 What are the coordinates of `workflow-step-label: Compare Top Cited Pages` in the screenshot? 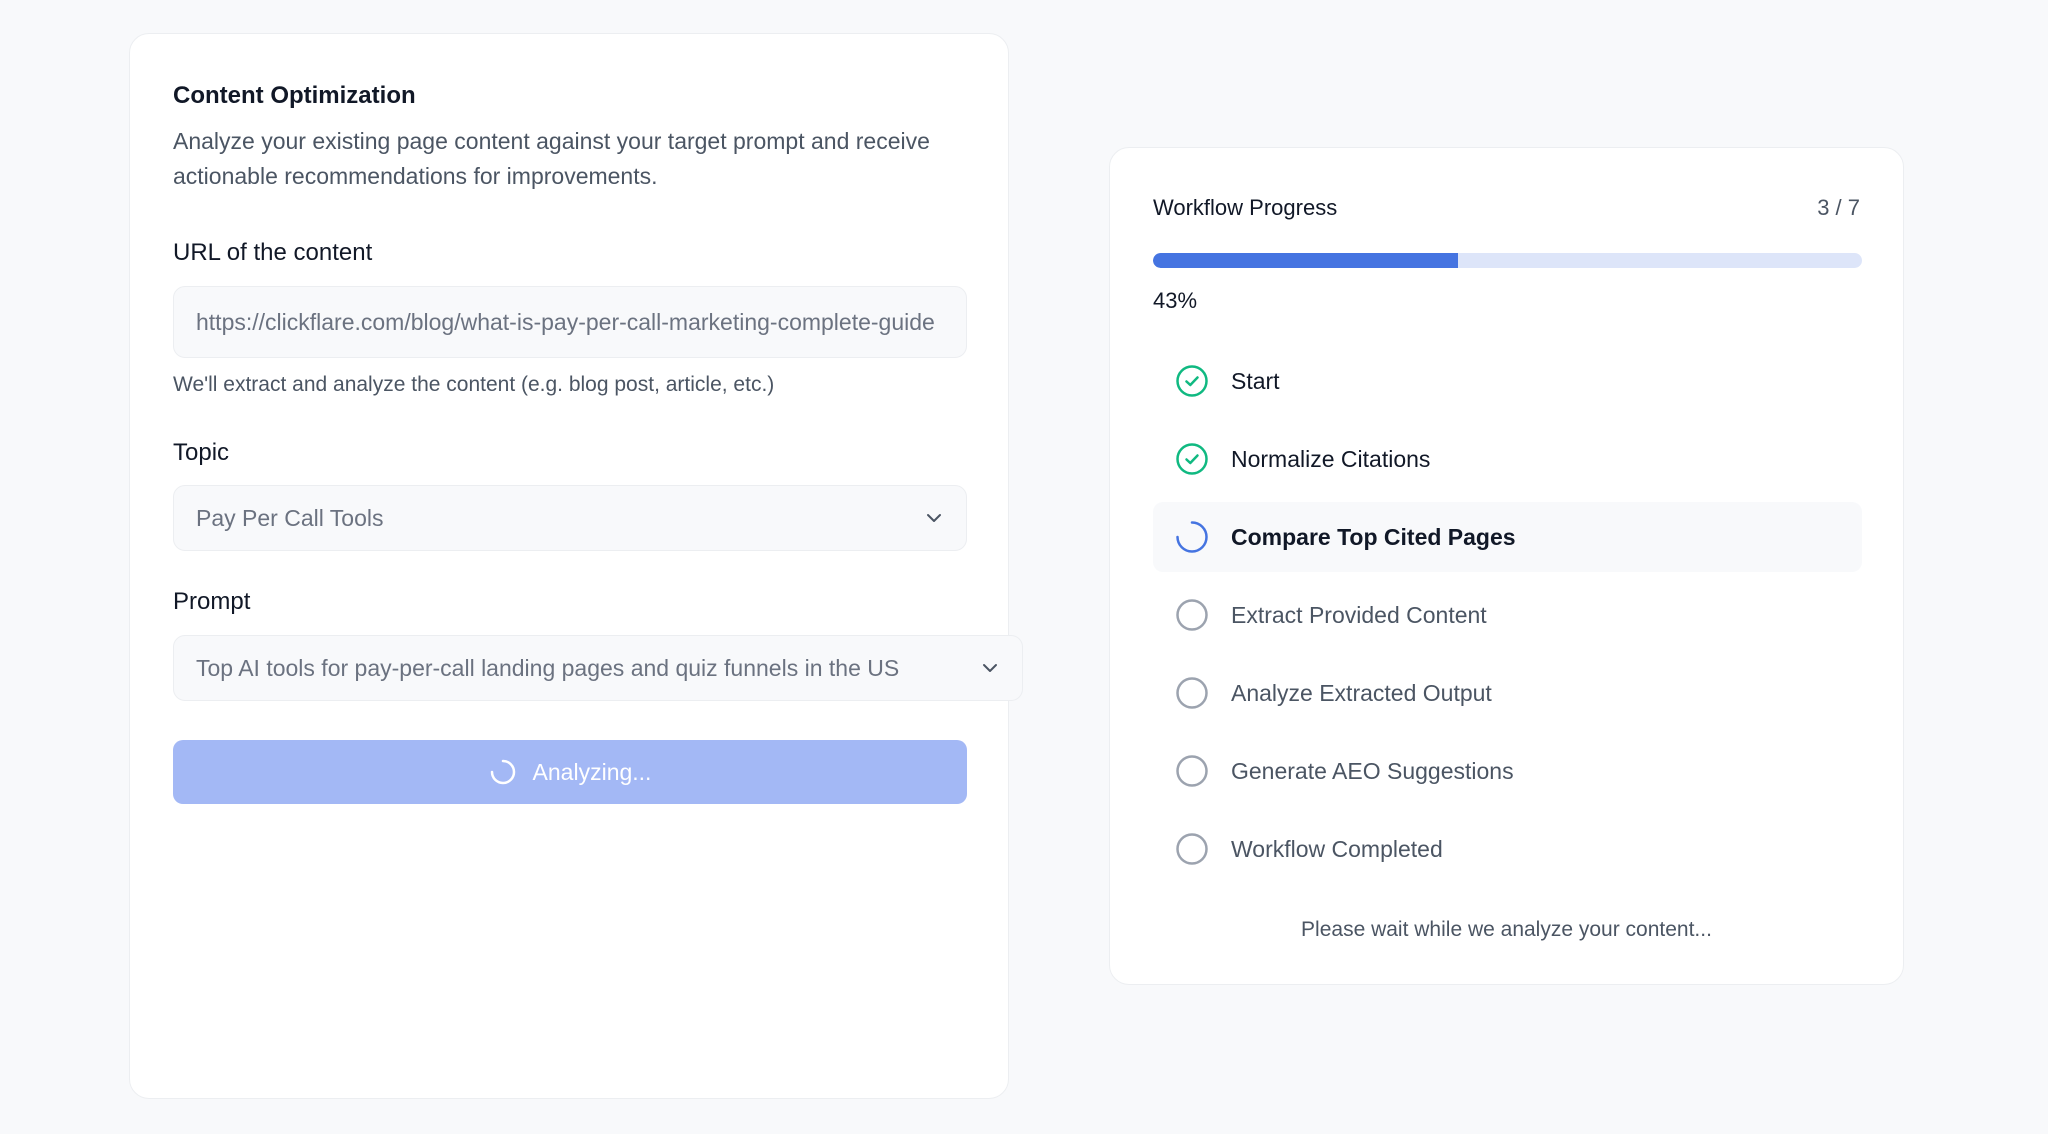 It's located at (1373, 536).